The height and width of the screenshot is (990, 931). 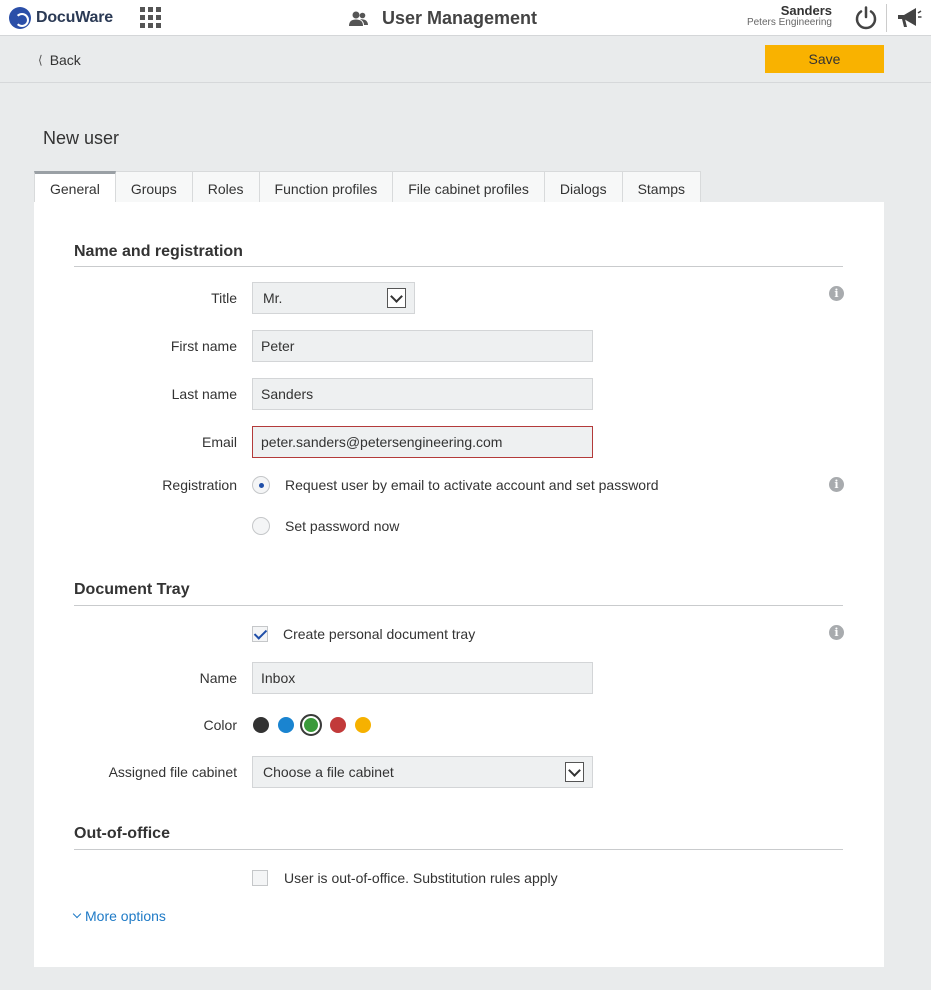 I want to click on color-swatch-blue, so click(x=286, y=725).